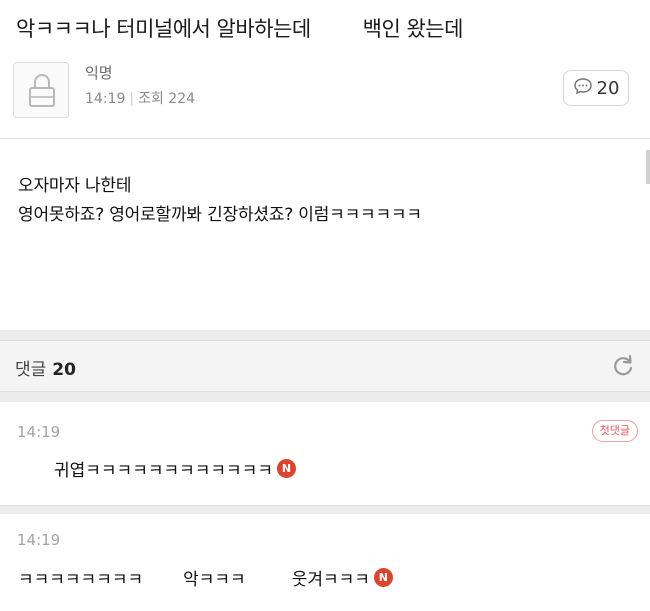  I want to click on post-body: 오자마자 나한테 영어못하죠? 영어로할까봐 긴장하셨죠? 이럼ㅋㅋㅋㅋㅋㅋ, so click(220, 201).